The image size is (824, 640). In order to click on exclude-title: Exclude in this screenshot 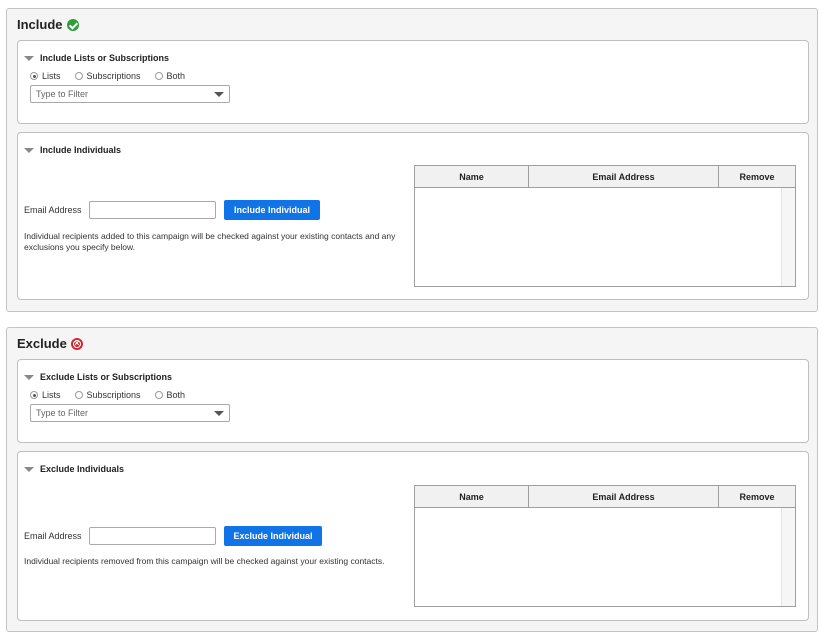, I will do `click(50, 343)`.